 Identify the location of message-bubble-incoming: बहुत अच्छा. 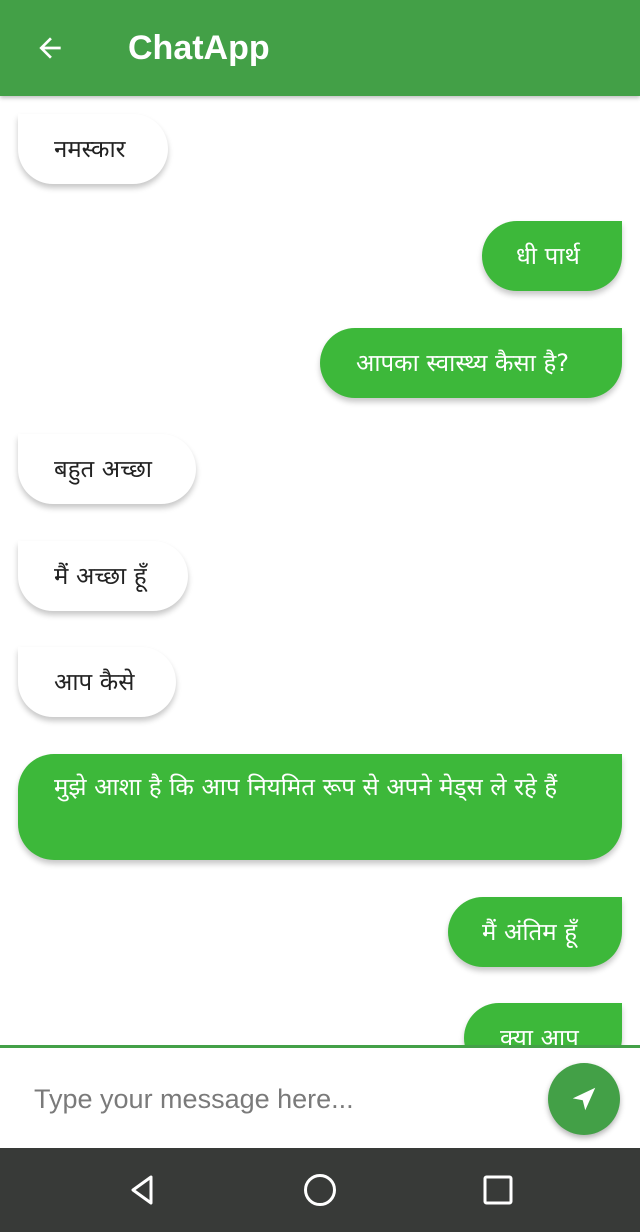
(107, 469).